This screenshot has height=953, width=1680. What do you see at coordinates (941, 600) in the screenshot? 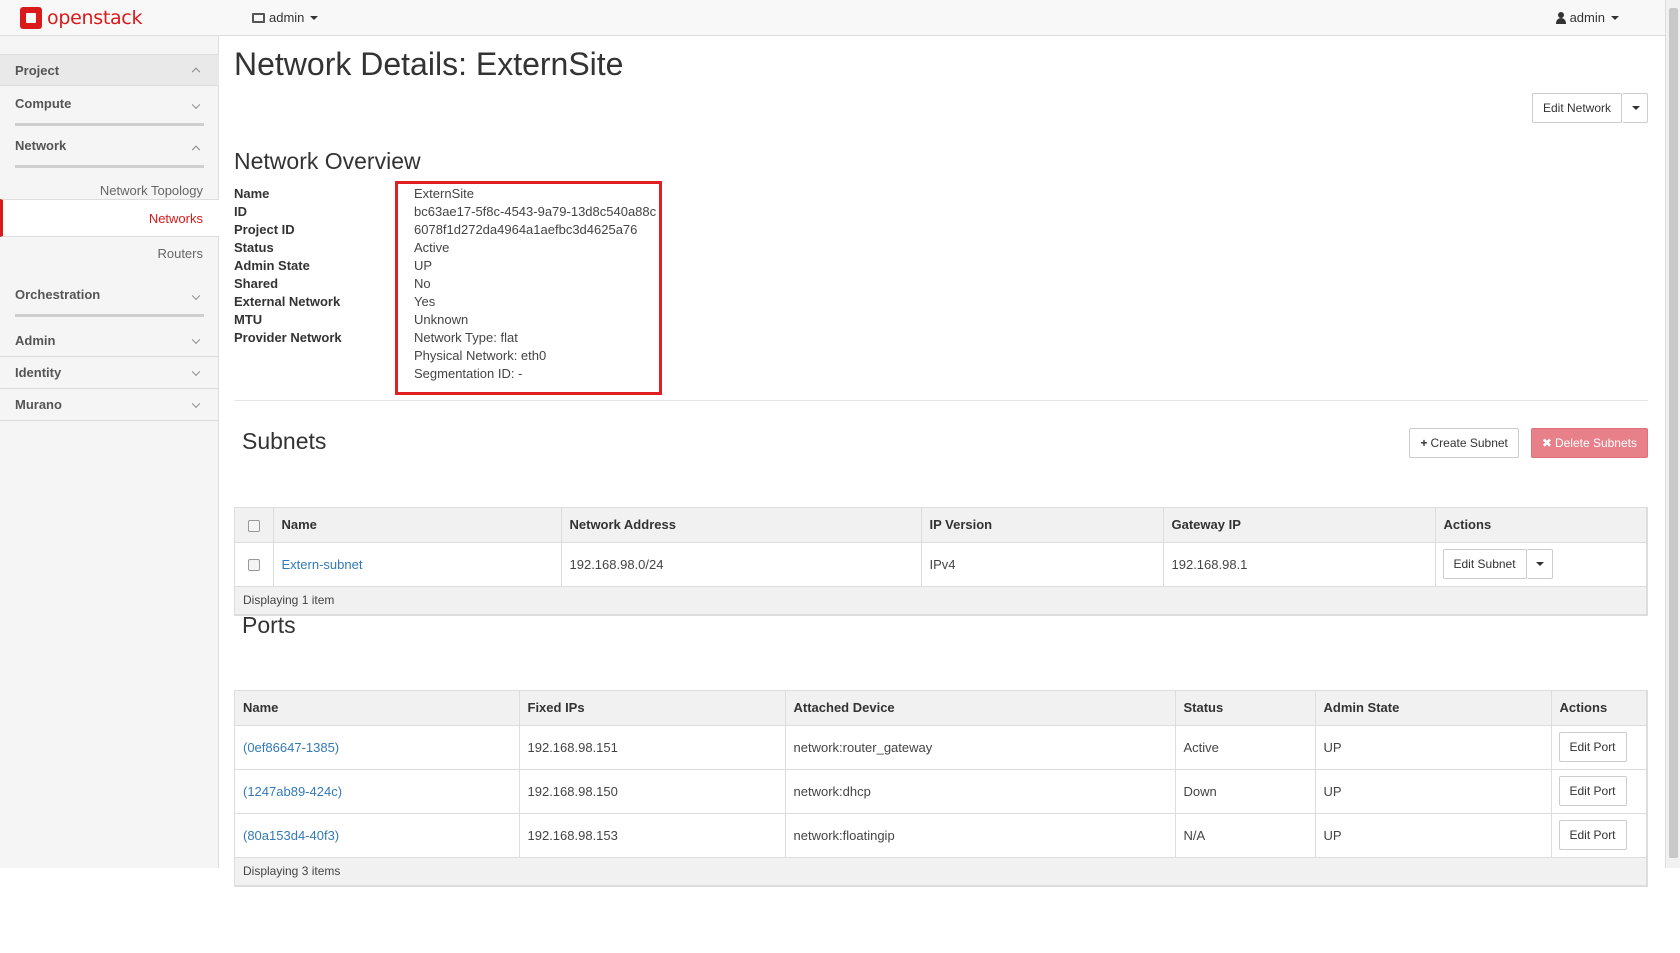
I see `table-footer: Displaying 1 item` at bounding box center [941, 600].